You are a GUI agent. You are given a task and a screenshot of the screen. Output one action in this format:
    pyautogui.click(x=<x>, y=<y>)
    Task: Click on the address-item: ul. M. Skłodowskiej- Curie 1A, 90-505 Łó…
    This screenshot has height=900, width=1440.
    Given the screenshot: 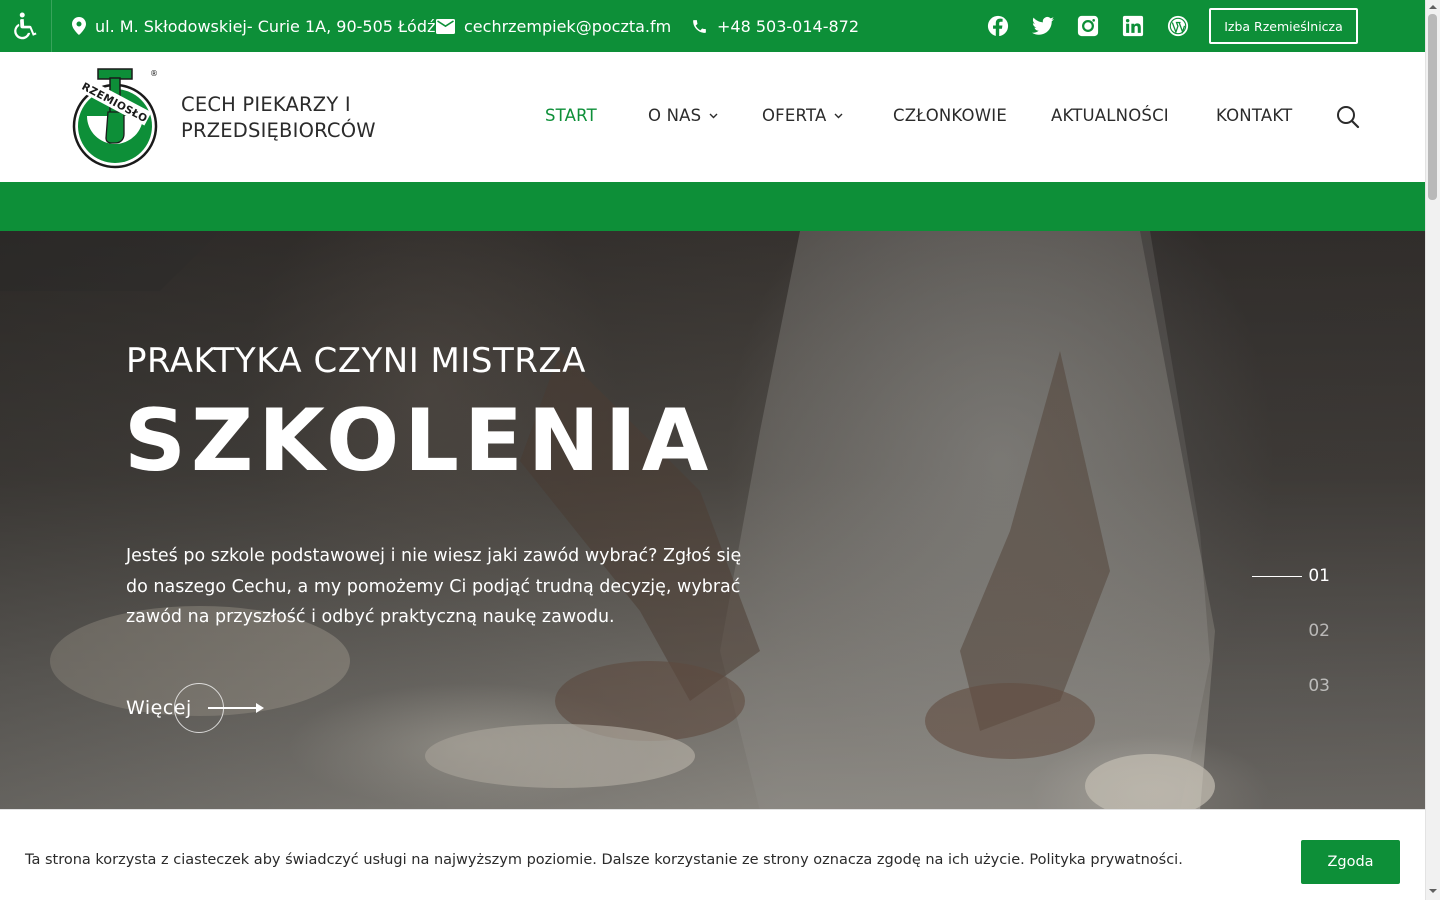 What is the action you would take?
    pyautogui.click(x=253, y=26)
    